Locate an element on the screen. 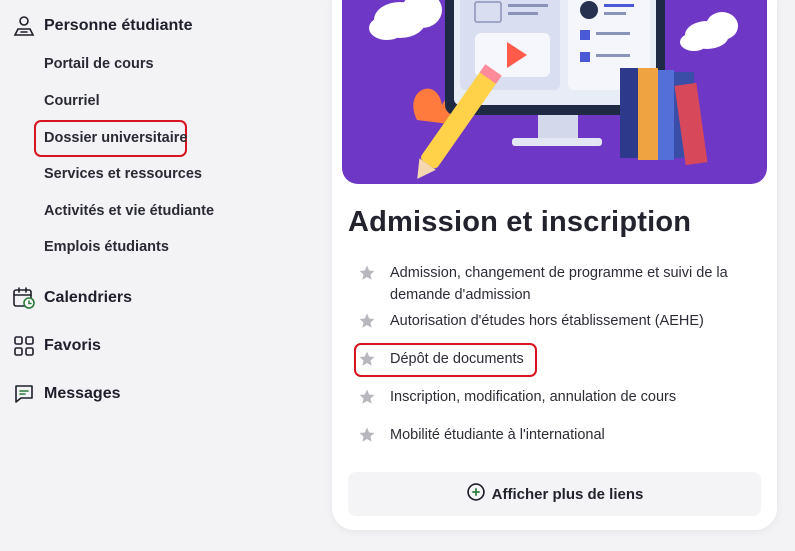 Image resolution: width=795 pixels, height=551 pixels. link-depot-documents: Dépôt de documents is located at coordinates (549, 359).